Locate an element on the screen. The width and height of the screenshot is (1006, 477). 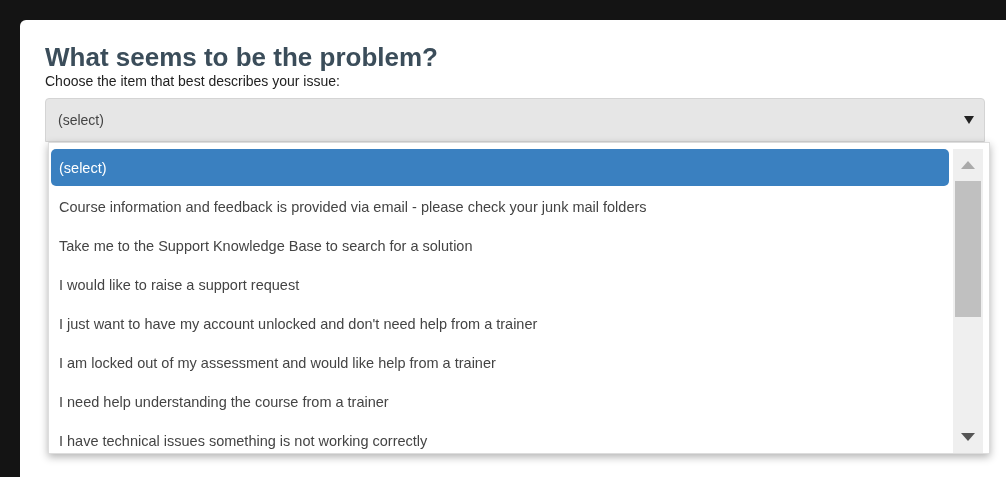
dropdown-option: I have technical issues something is not working correctly is located at coordinates (500, 437).